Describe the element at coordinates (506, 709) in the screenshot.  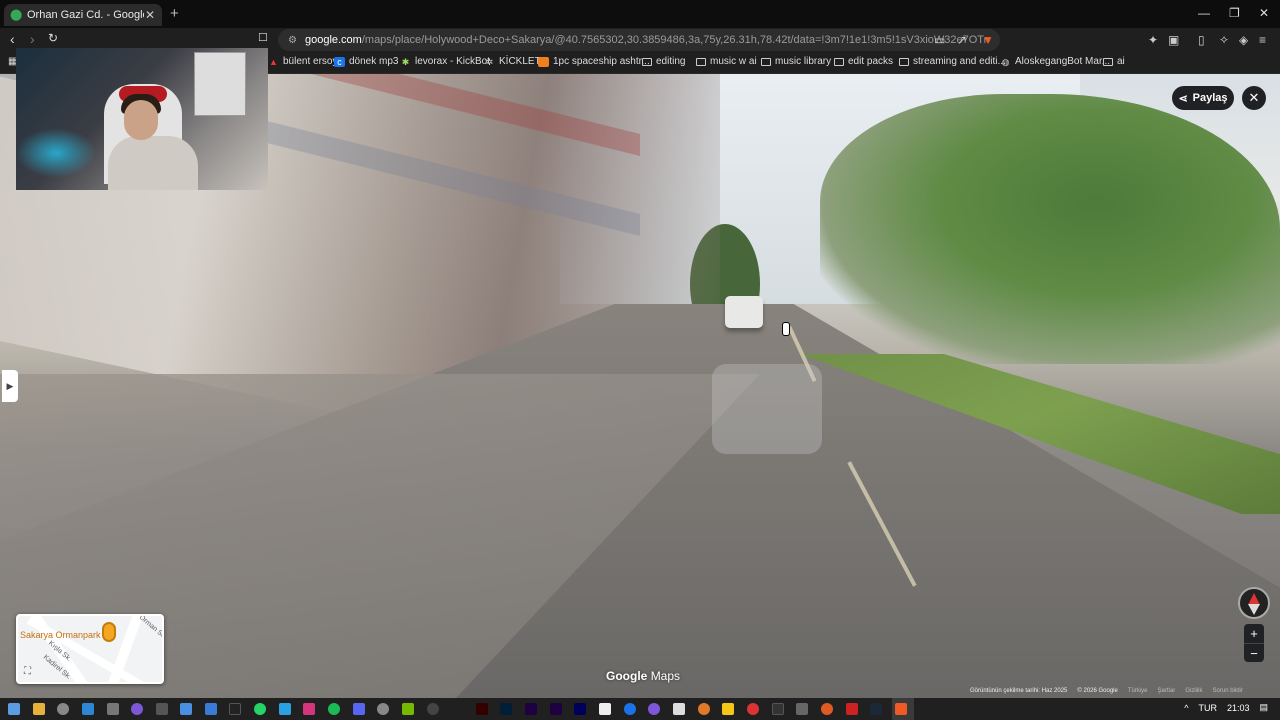
I see `photoshop-icon` at that location.